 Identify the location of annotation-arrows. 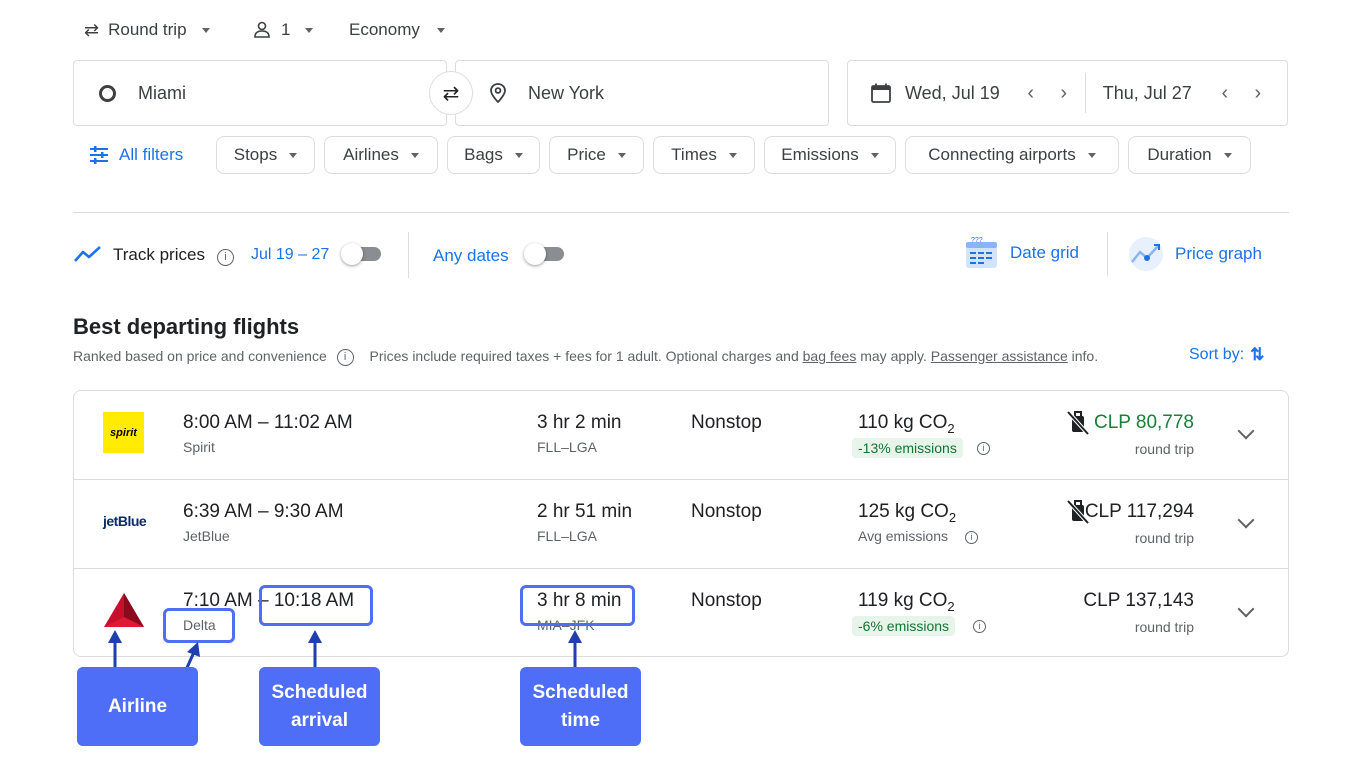
(345, 659).